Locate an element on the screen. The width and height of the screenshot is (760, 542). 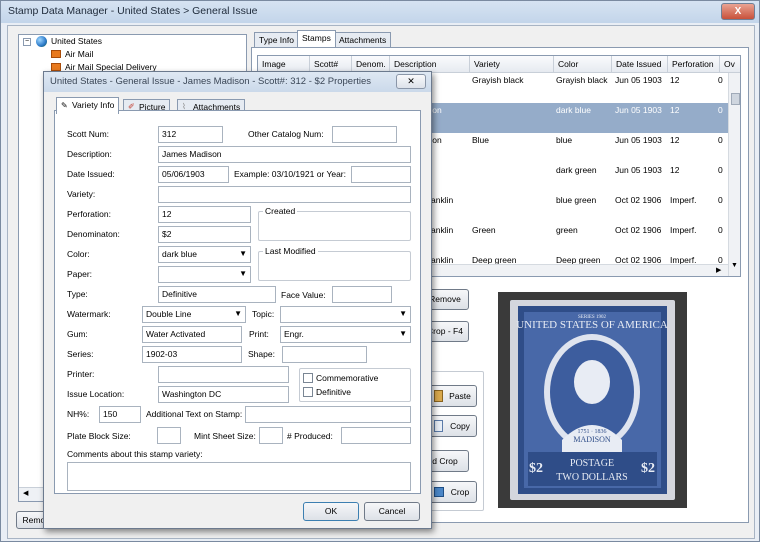
comments-textarea is located at coordinates (239, 476).